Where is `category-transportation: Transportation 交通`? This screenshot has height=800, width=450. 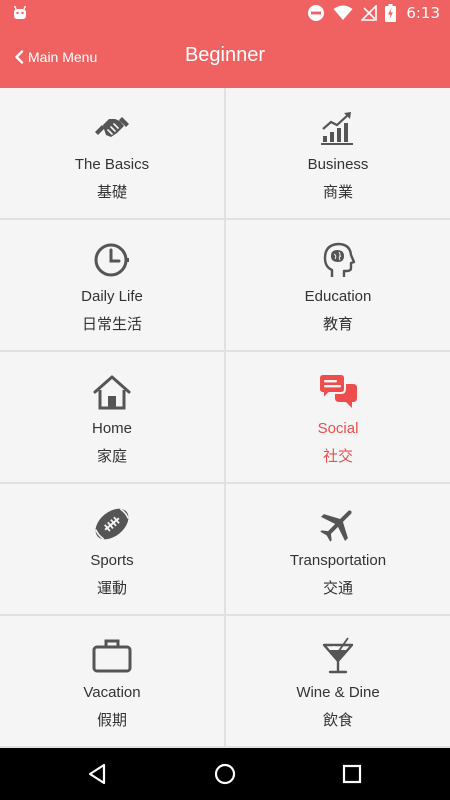
category-transportation: Transportation 交通 is located at coordinates (338, 549).